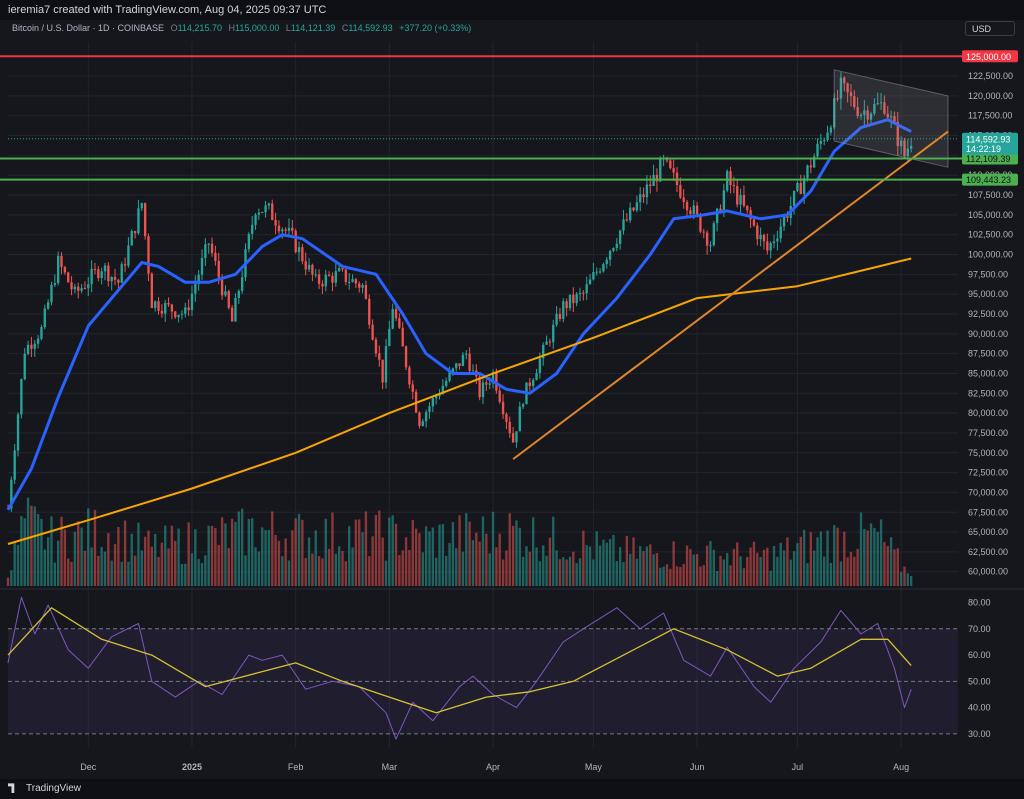  I want to click on time-tick-label: 2025, so click(192, 767).